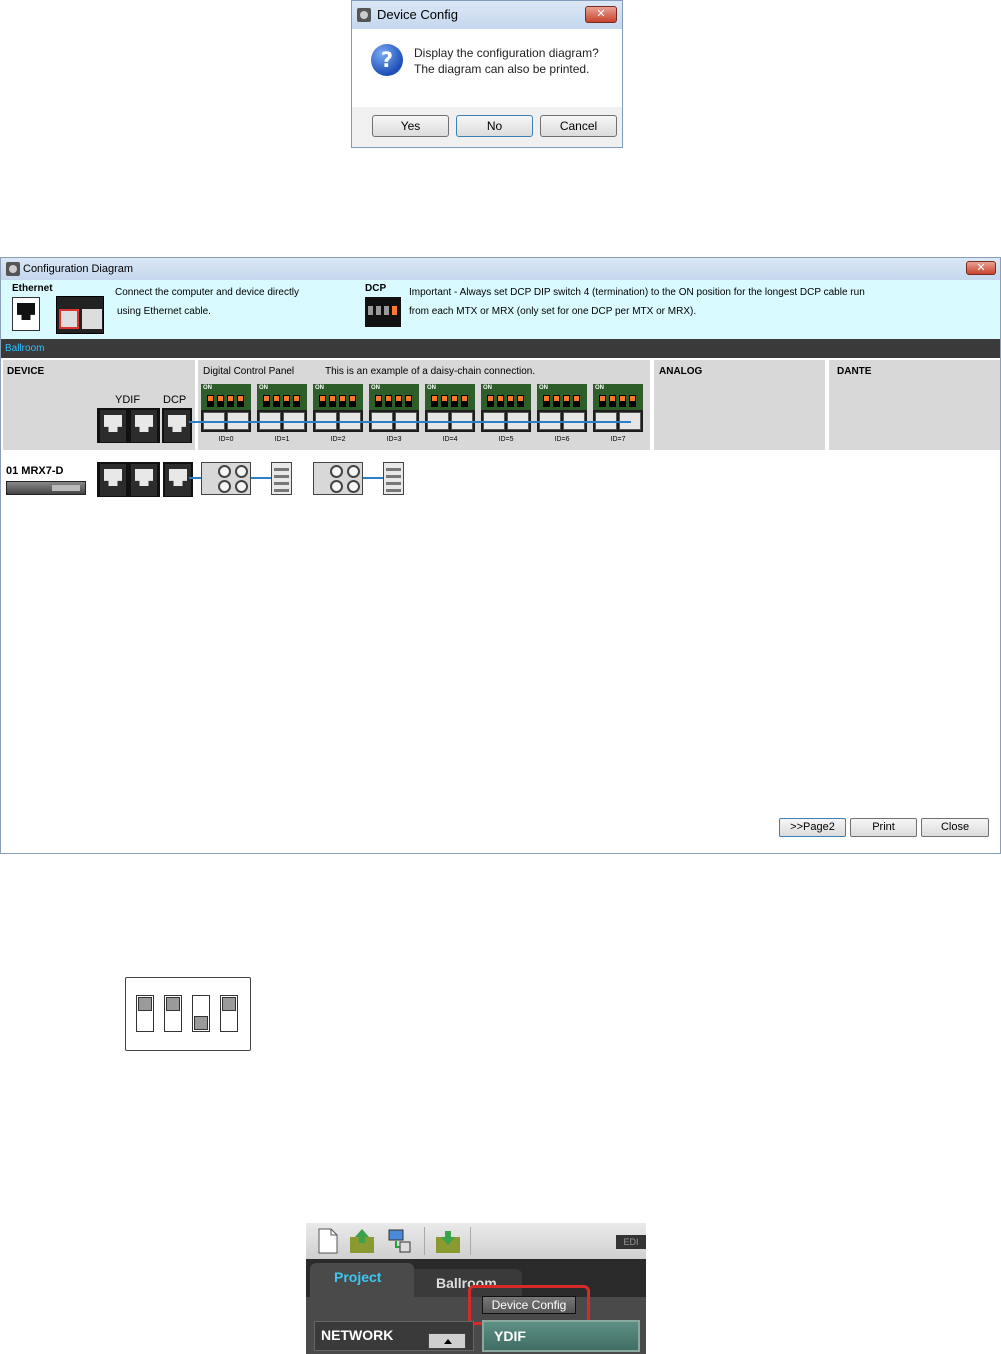 This screenshot has height=1354, width=1001. I want to click on new-file-icon, so click(328, 1241).